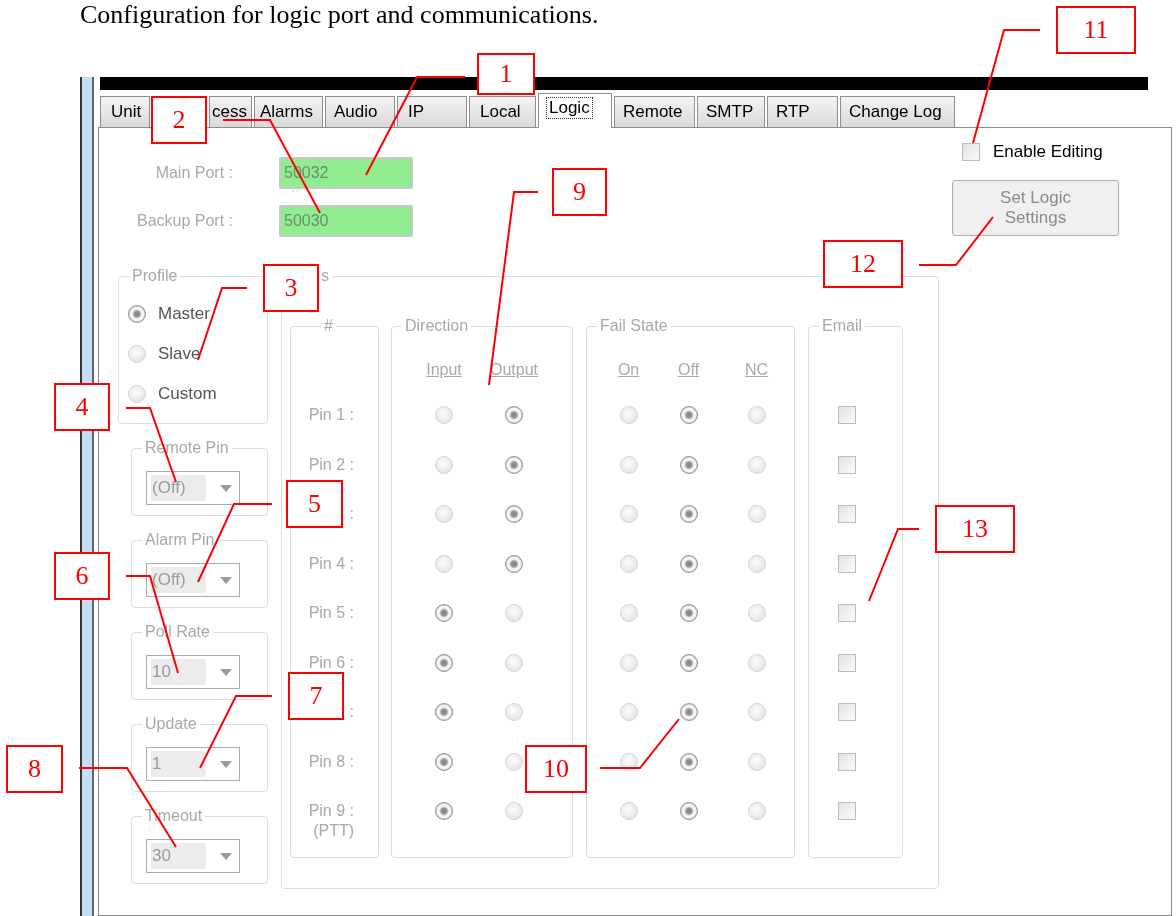 The image size is (1176, 916). What do you see at coordinates (333, 831) in the screenshot?
I see `pin-note: (PTT)` at bounding box center [333, 831].